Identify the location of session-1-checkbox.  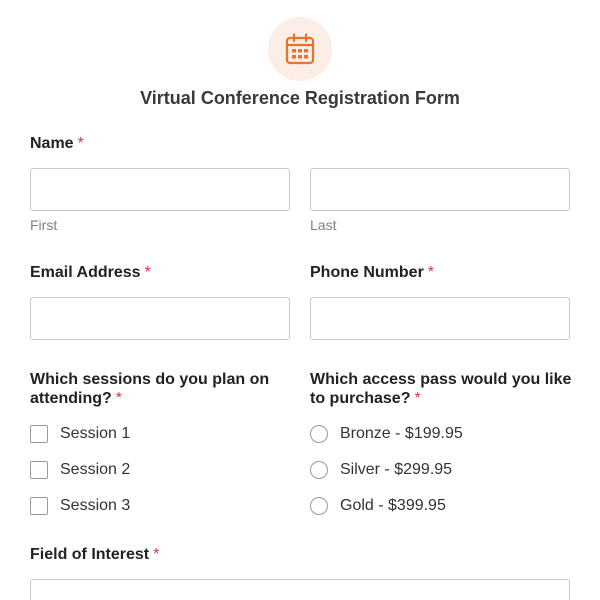
(39, 434).